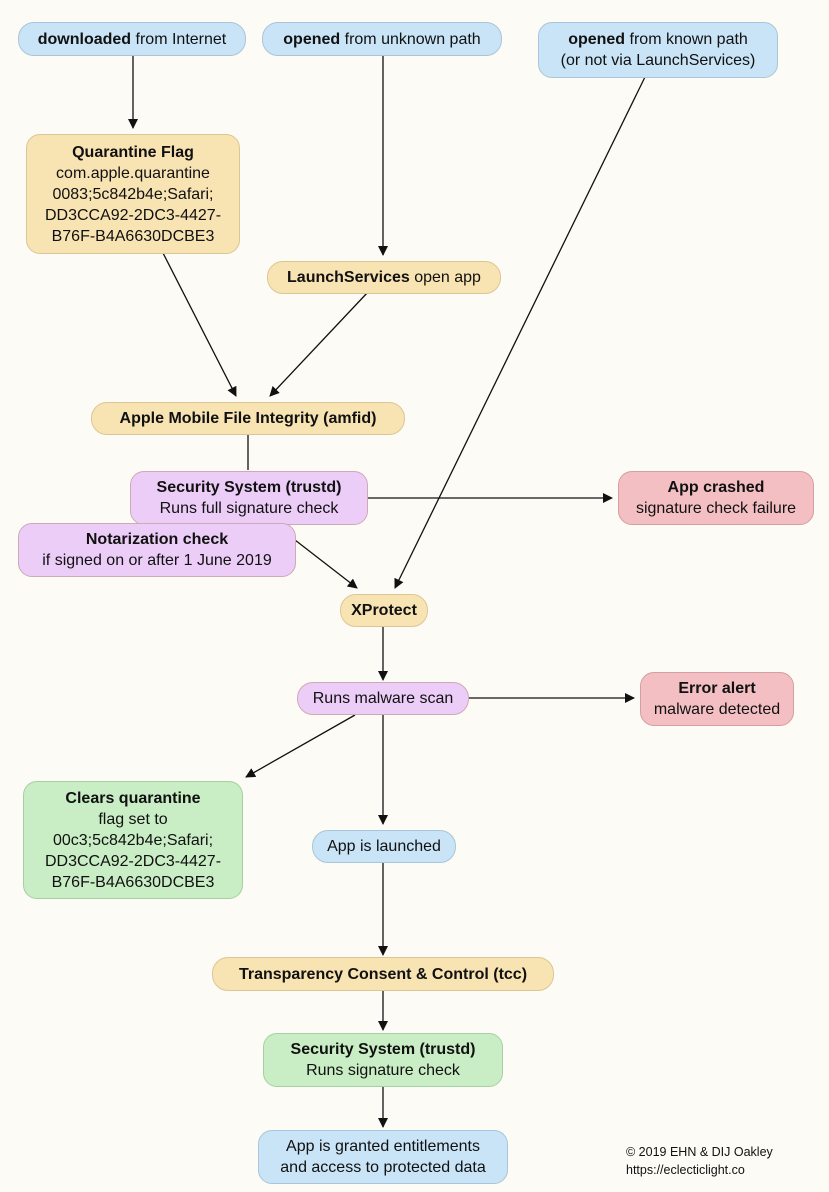 The image size is (829, 1192). I want to click on node-sublabel: signature check failure, so click(716, 508).